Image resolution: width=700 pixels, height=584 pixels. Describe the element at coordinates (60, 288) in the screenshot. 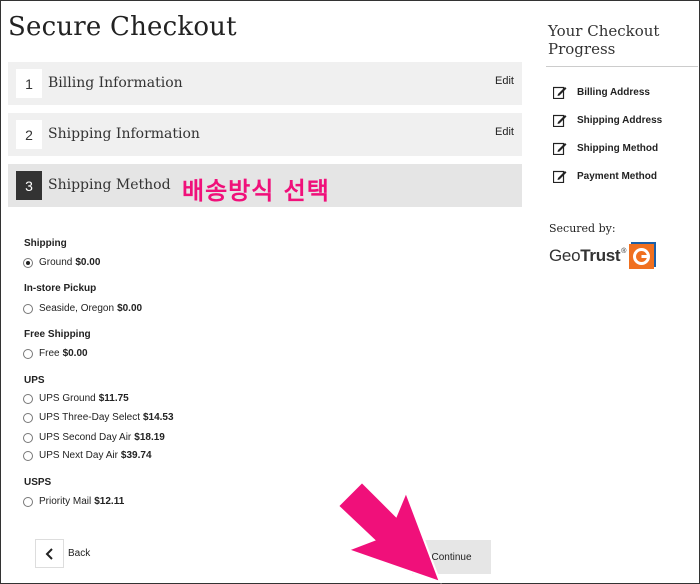

I see `group-title-in-store-pickup: In-store Pickup` at that location.